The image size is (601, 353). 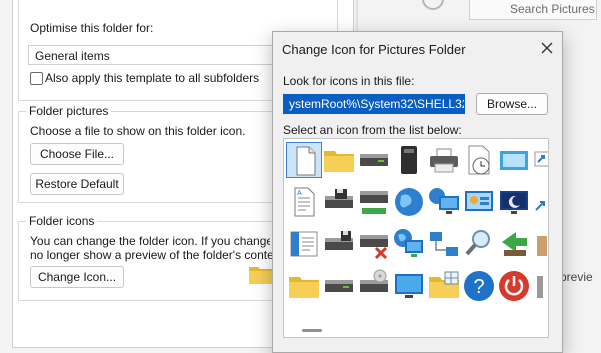 I want to click on drive-icon, so click(x=374, y=160).